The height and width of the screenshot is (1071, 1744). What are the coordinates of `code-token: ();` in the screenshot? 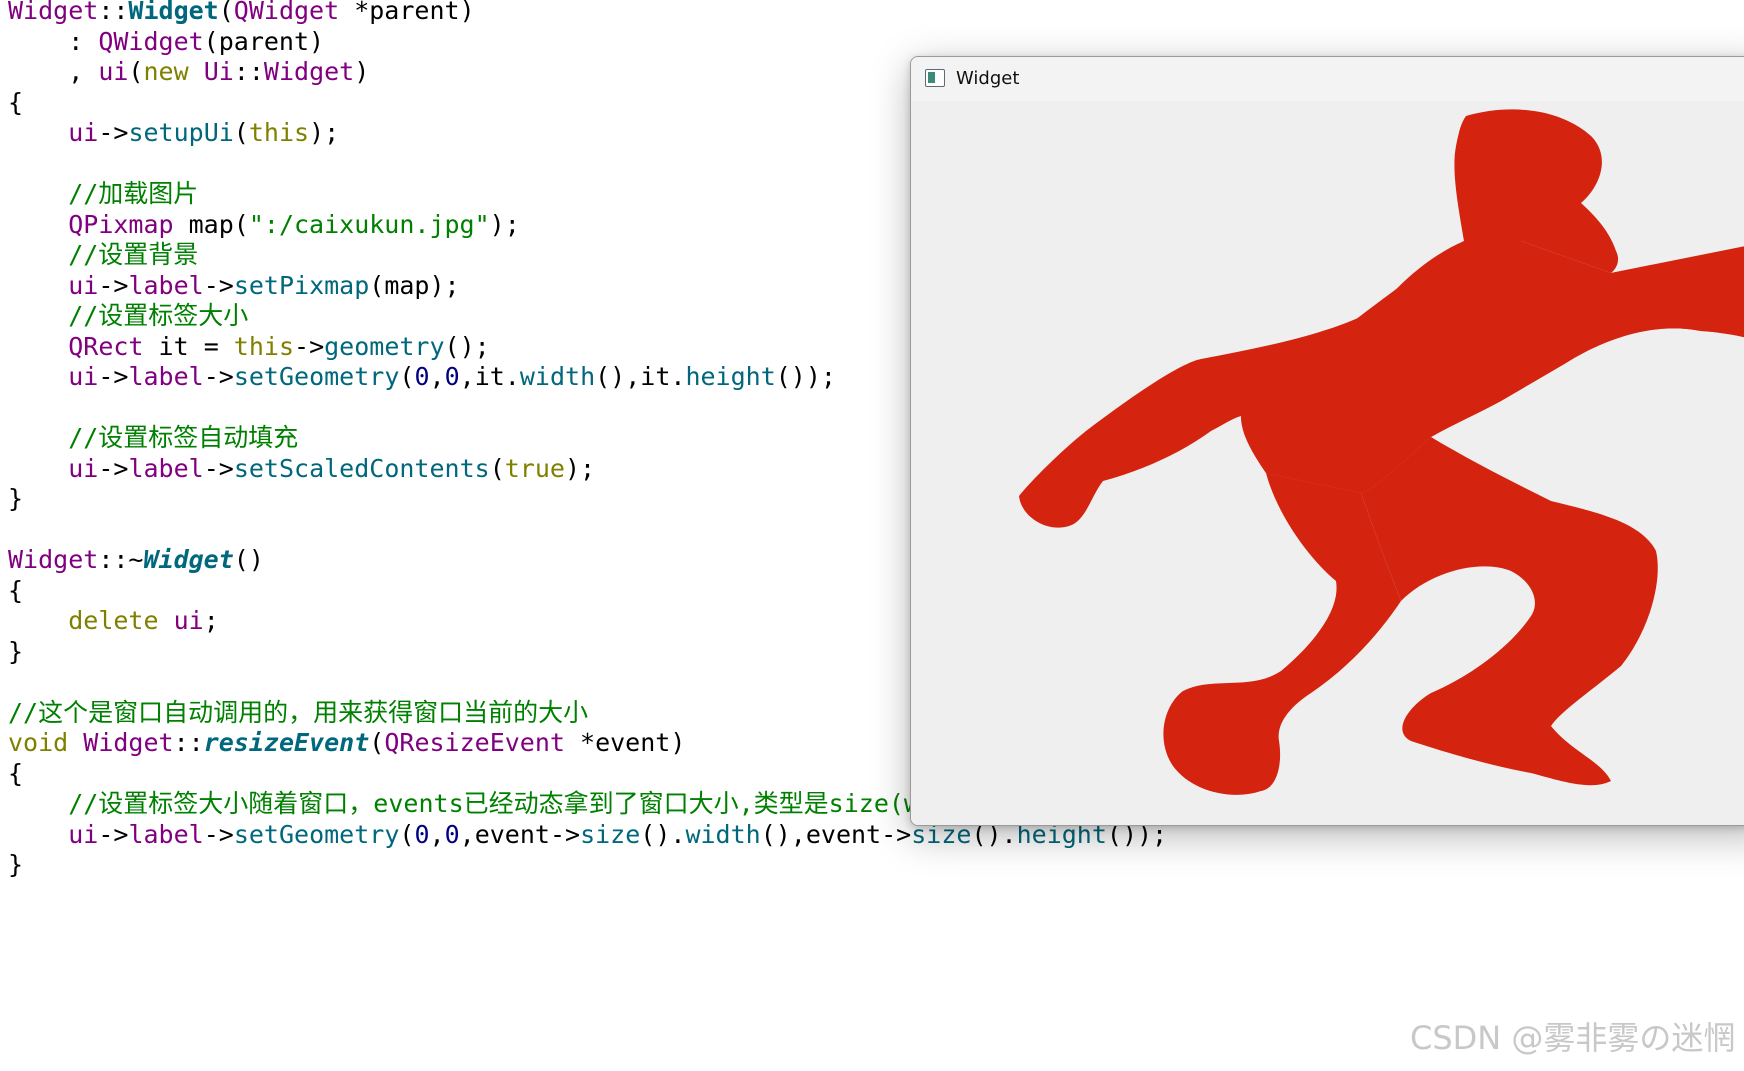 It's located at (467, 346).